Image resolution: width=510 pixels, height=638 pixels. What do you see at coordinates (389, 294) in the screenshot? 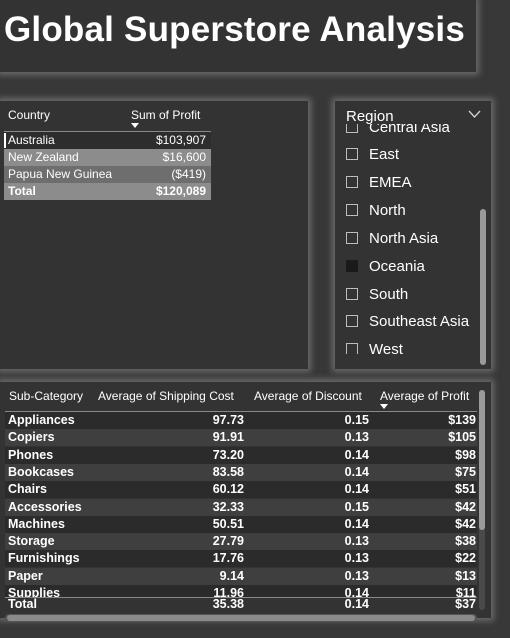
I see `slicer-item-label: South` at bounding box center [389, 294].